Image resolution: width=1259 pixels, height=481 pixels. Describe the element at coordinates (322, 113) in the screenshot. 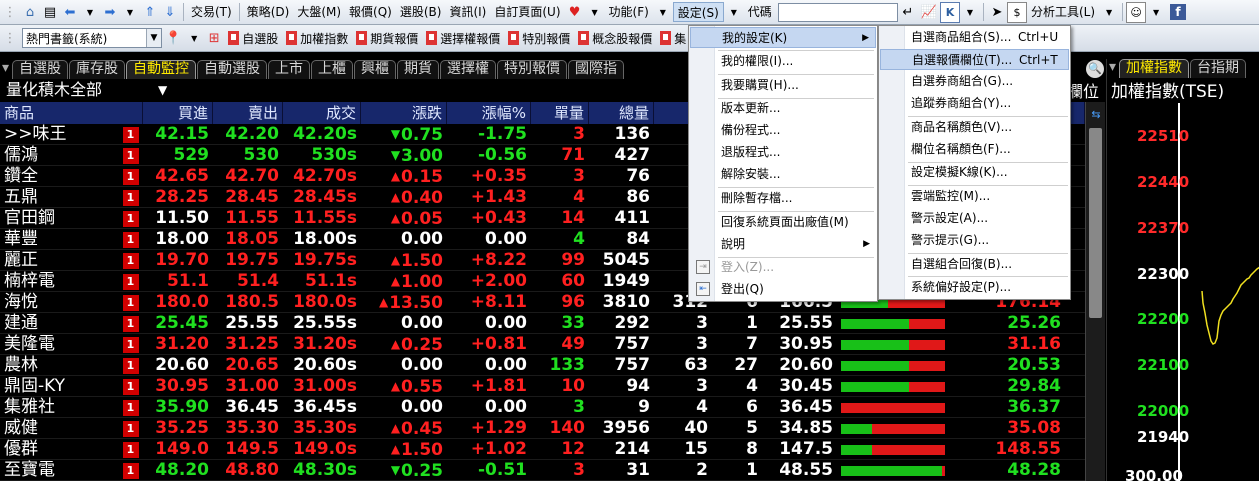

I see `header-last: 成交` at that location.